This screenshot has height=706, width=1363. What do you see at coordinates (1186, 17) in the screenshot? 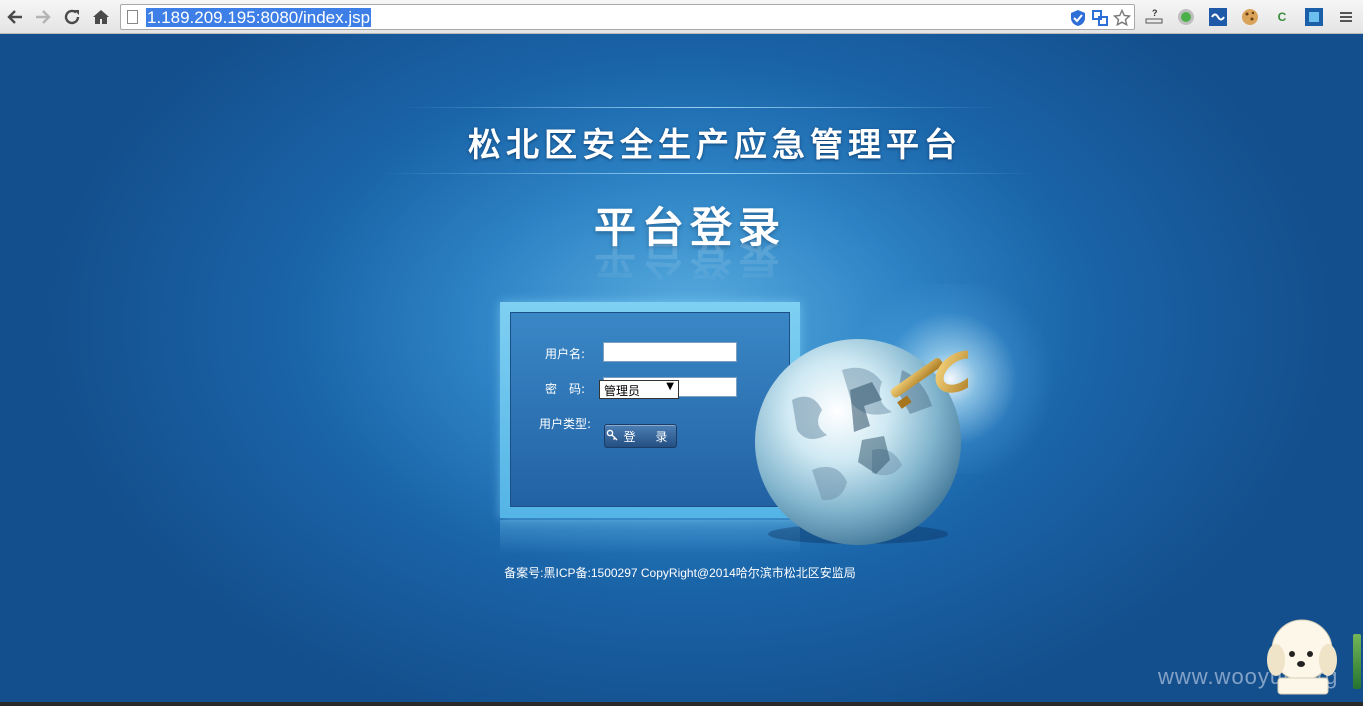
I see `green-dot-icon` at bounding box center [1186, 17].